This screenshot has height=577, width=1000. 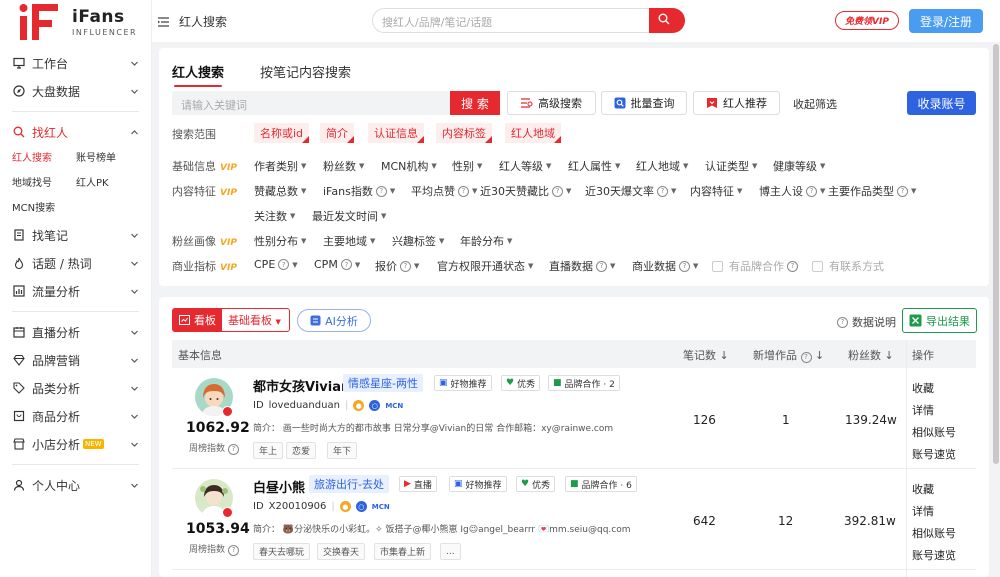 I want to click on login-button: 登录/注册, so click(x=946, y=21).